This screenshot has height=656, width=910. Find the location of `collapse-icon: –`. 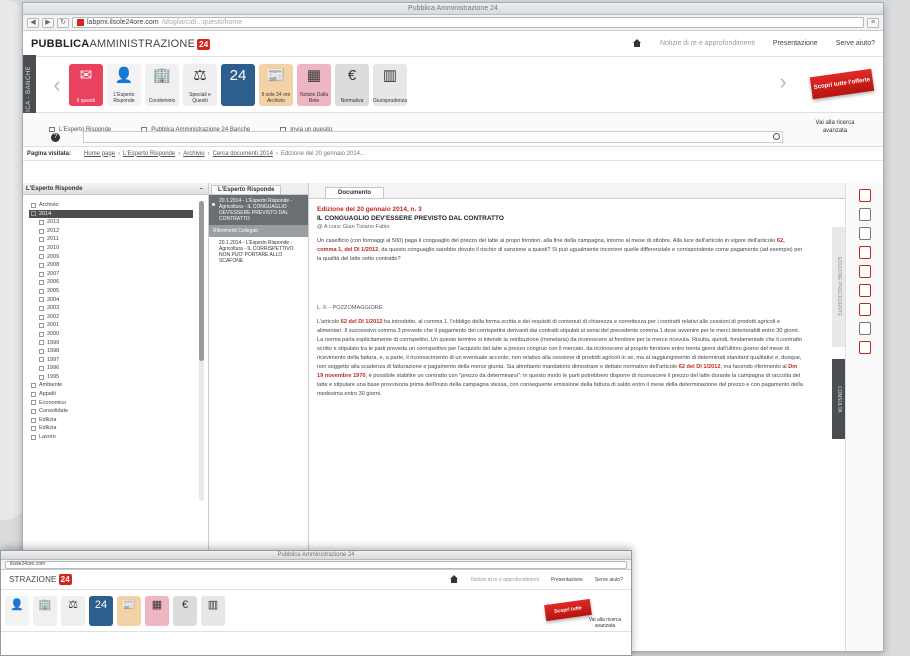

collapse-icon: – is located at coordinates (201, 188).